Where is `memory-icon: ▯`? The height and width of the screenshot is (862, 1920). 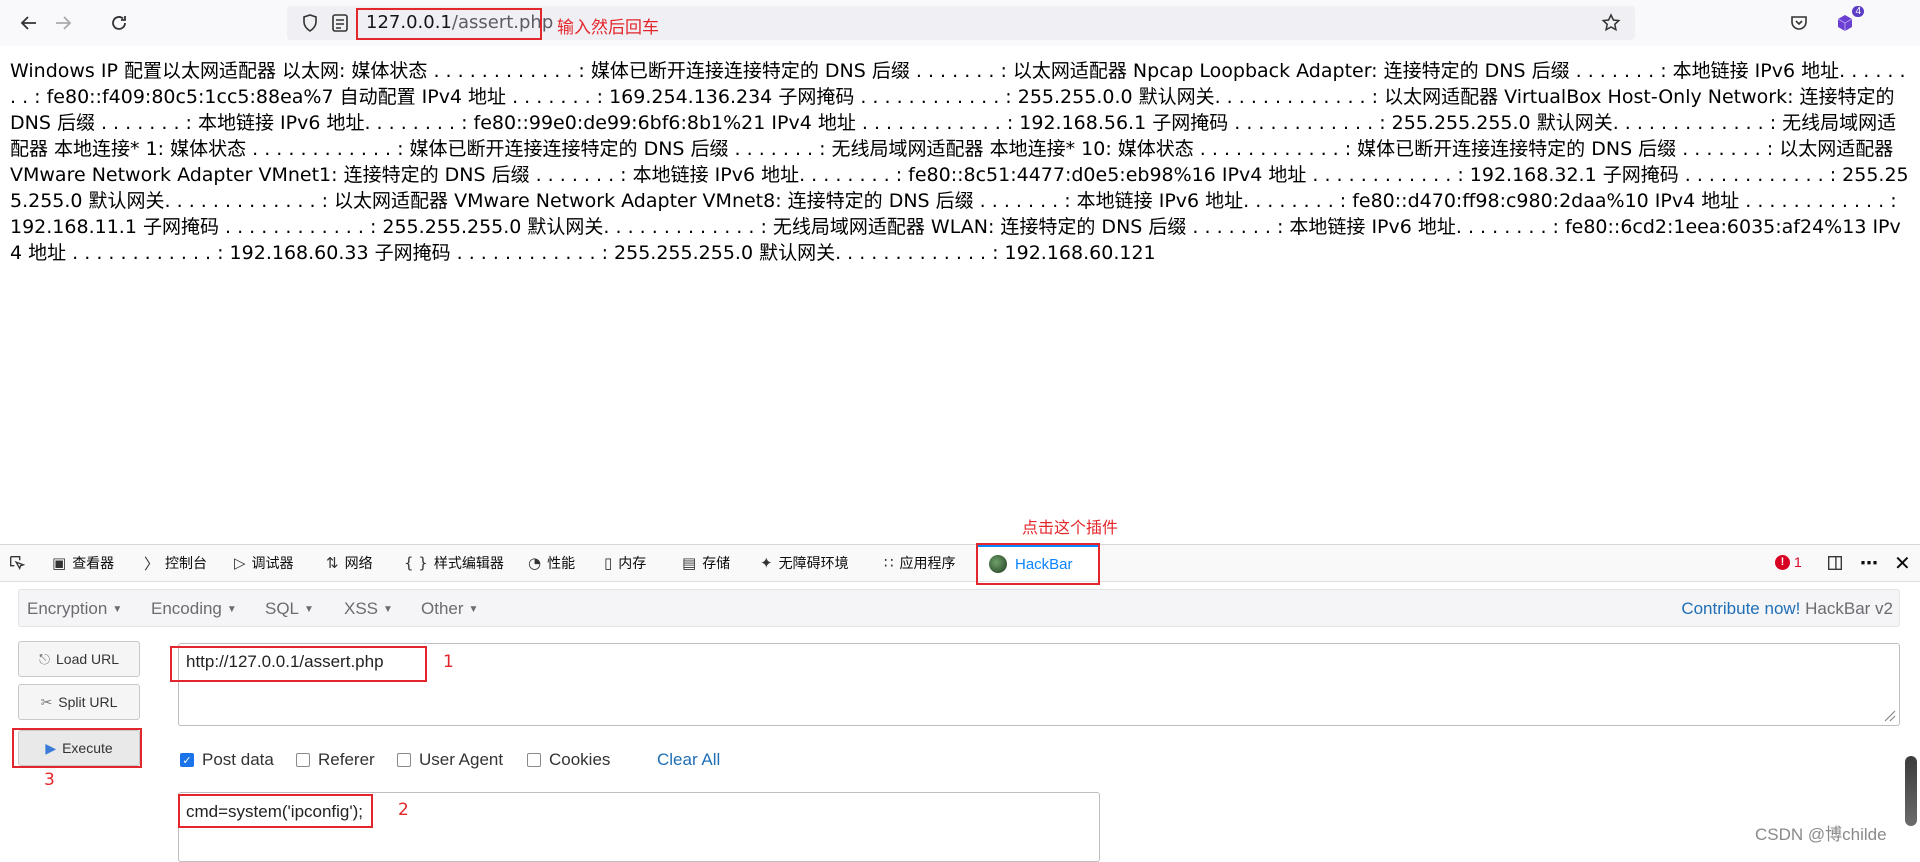
memory-icon: ▯ is located at coordinates (608, 563).